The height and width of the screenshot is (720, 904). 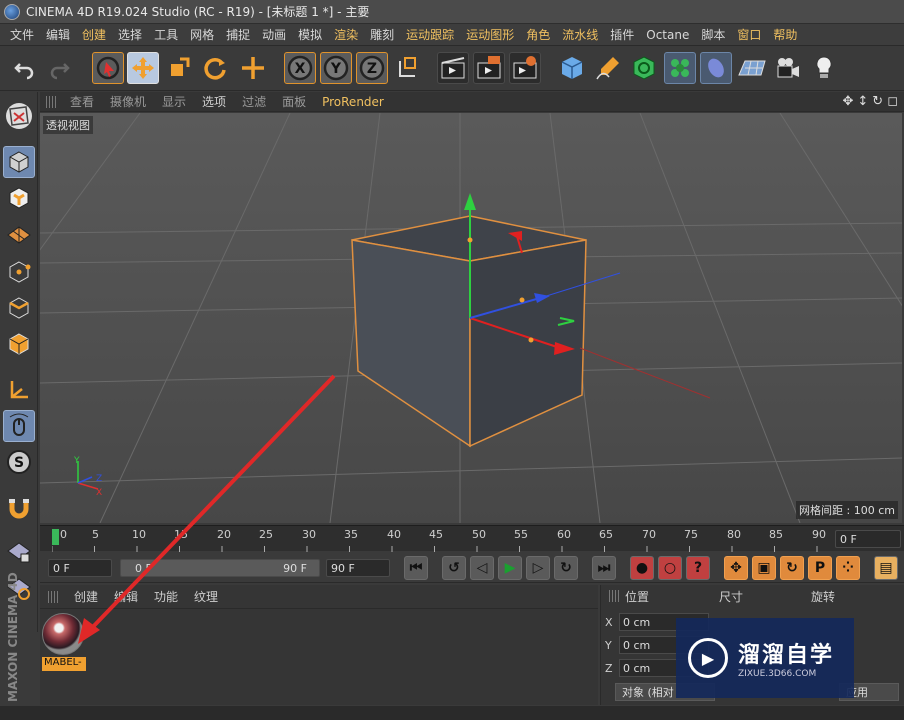 What do you see at coordinates (792, 568) in the screenshot?
I see `key-rotation-icon: ↻` at bounding box center [792, 568].